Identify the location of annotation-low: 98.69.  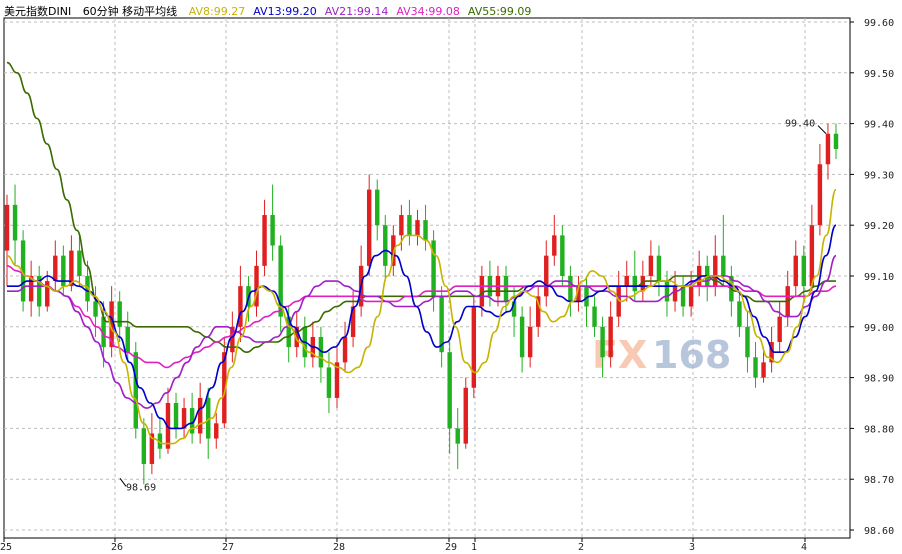
(141, 487).